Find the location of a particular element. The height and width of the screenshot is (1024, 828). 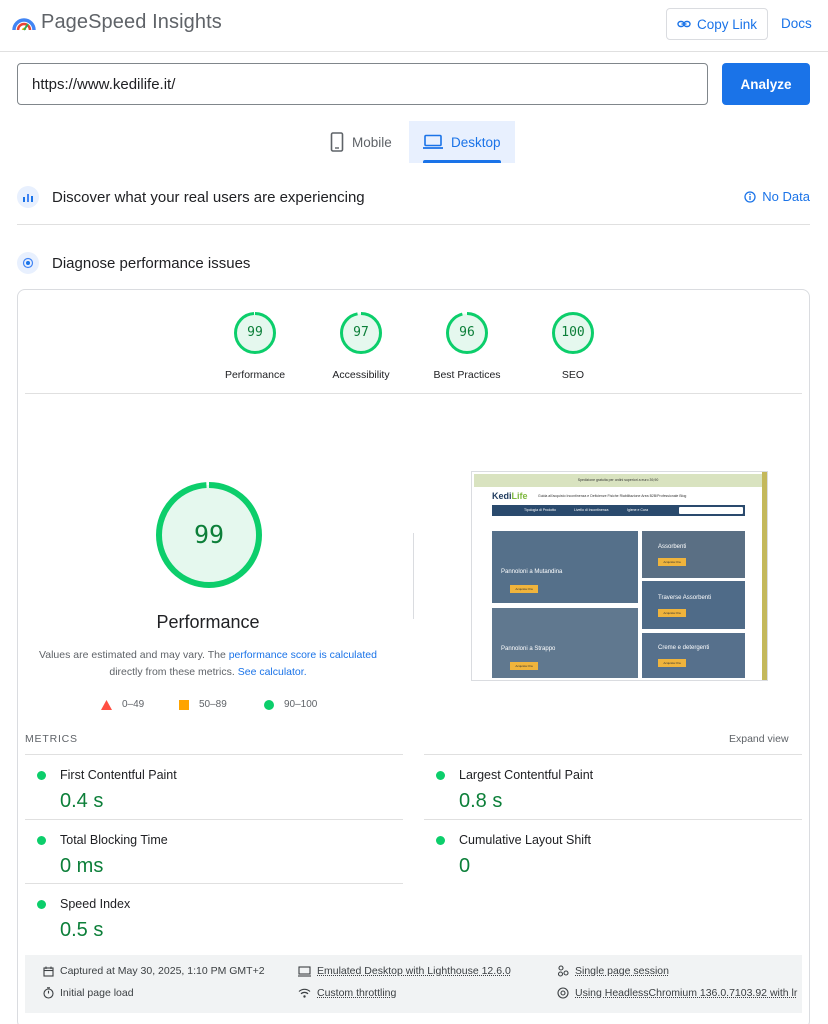

wifi-icon is located at coordinates (304, 993).